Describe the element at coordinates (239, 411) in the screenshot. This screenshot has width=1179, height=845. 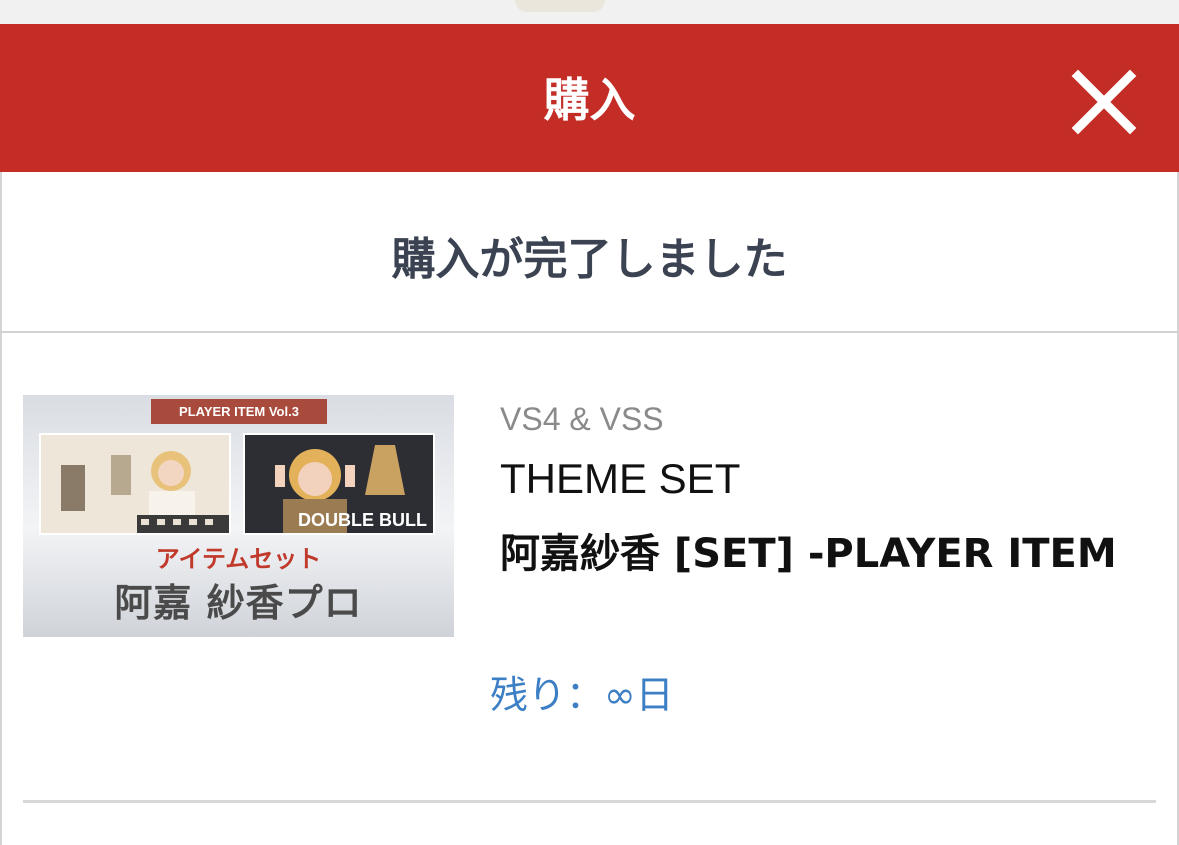
I see `thumbnail-banner: PLAYER ITEM Vol.3` at that location.